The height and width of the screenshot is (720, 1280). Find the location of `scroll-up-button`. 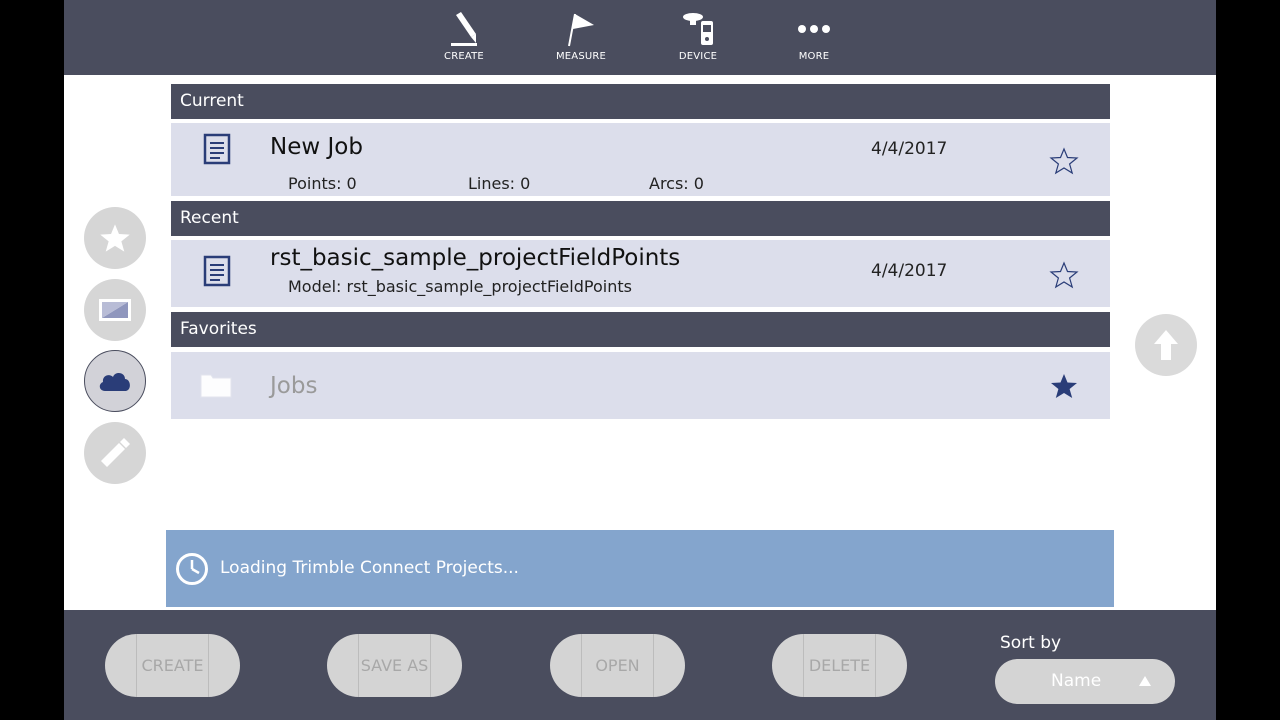

scroll-up-button is located at coordinates (1166, 345).